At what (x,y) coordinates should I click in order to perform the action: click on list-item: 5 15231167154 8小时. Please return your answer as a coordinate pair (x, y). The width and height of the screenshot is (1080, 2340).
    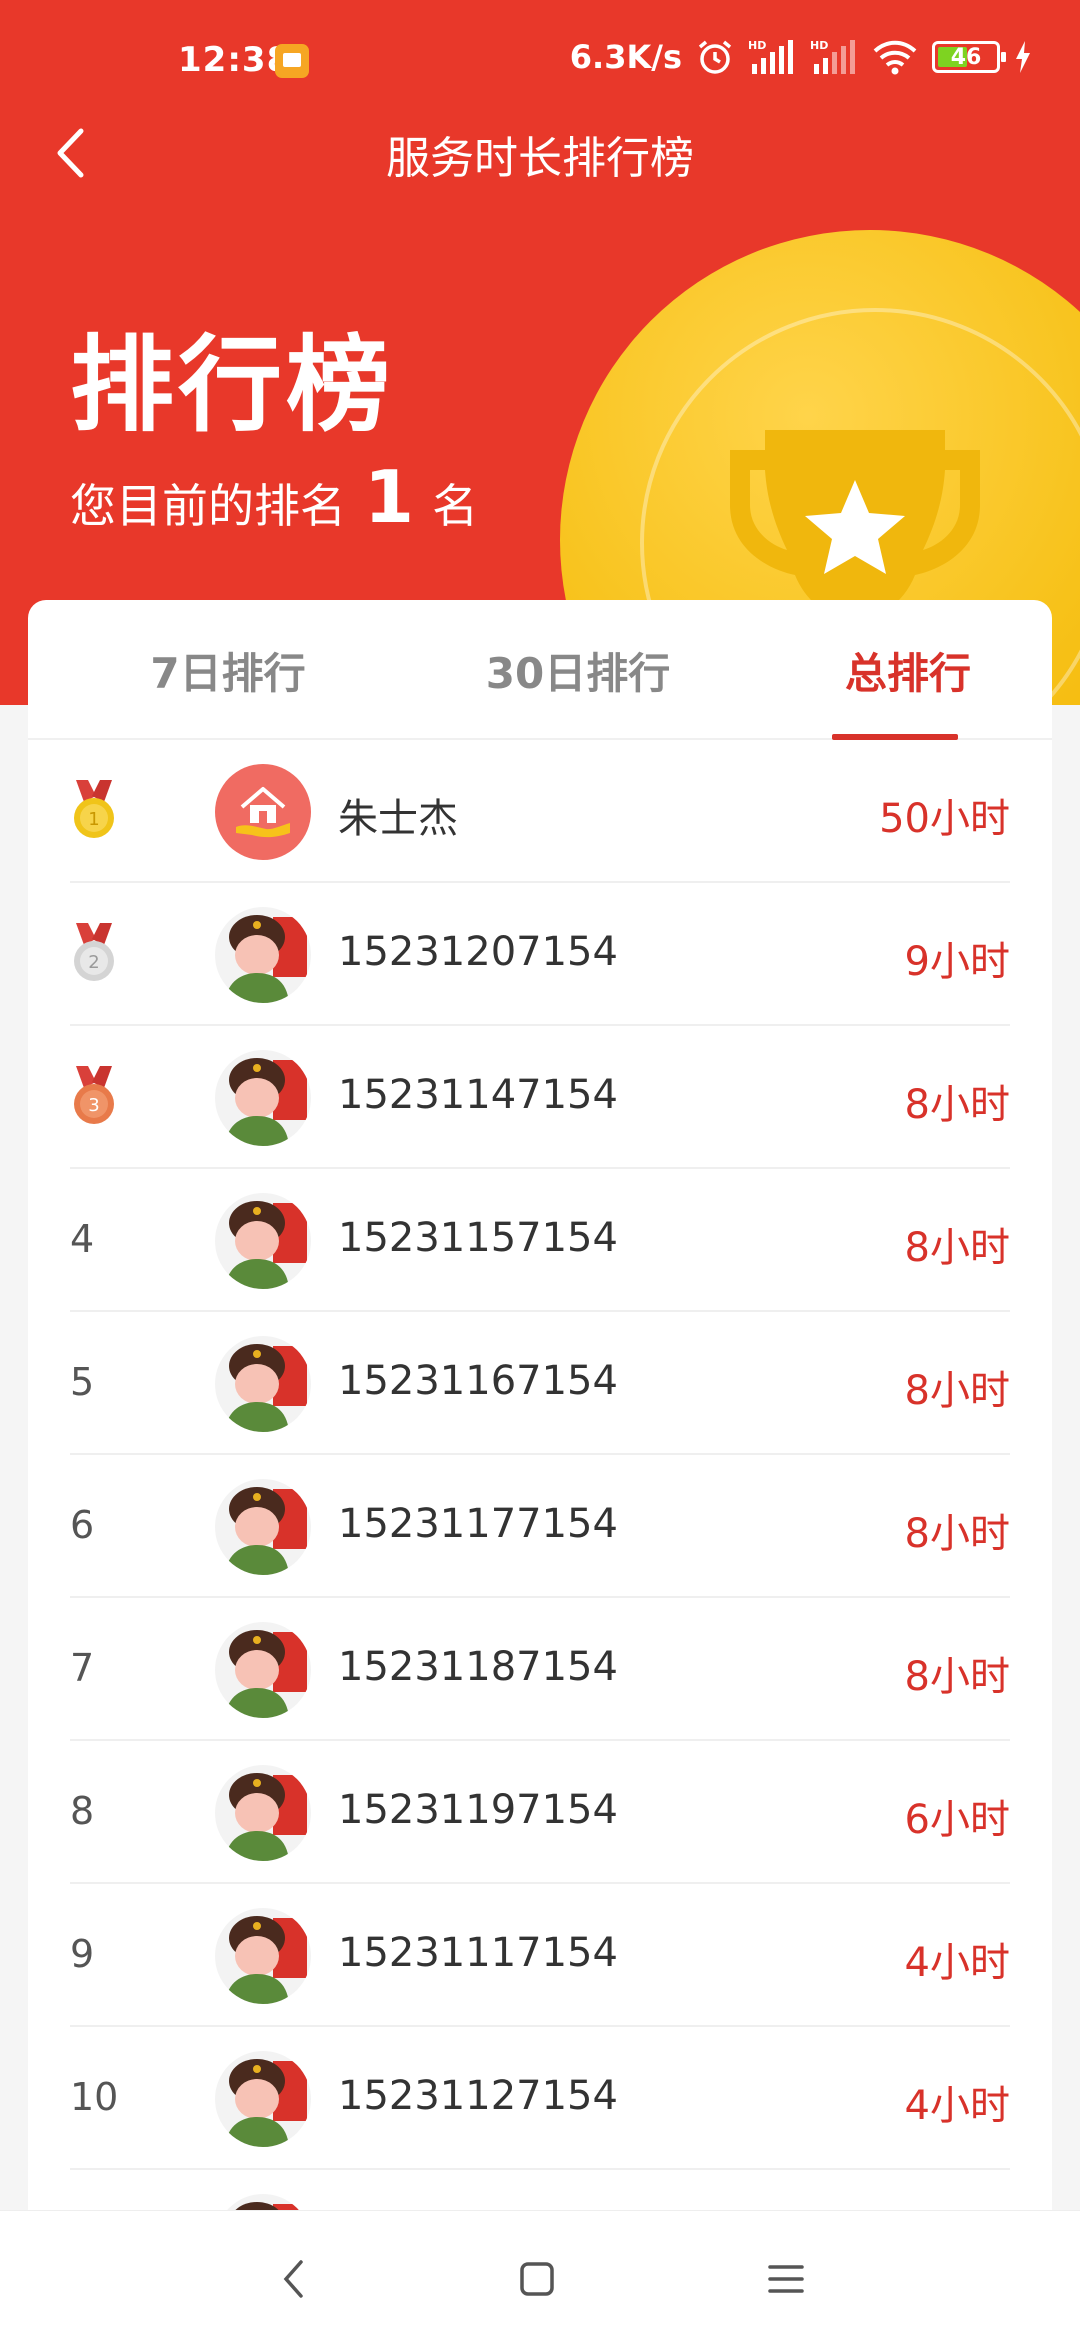
    Looking at the image, I should click on (540, 1383).